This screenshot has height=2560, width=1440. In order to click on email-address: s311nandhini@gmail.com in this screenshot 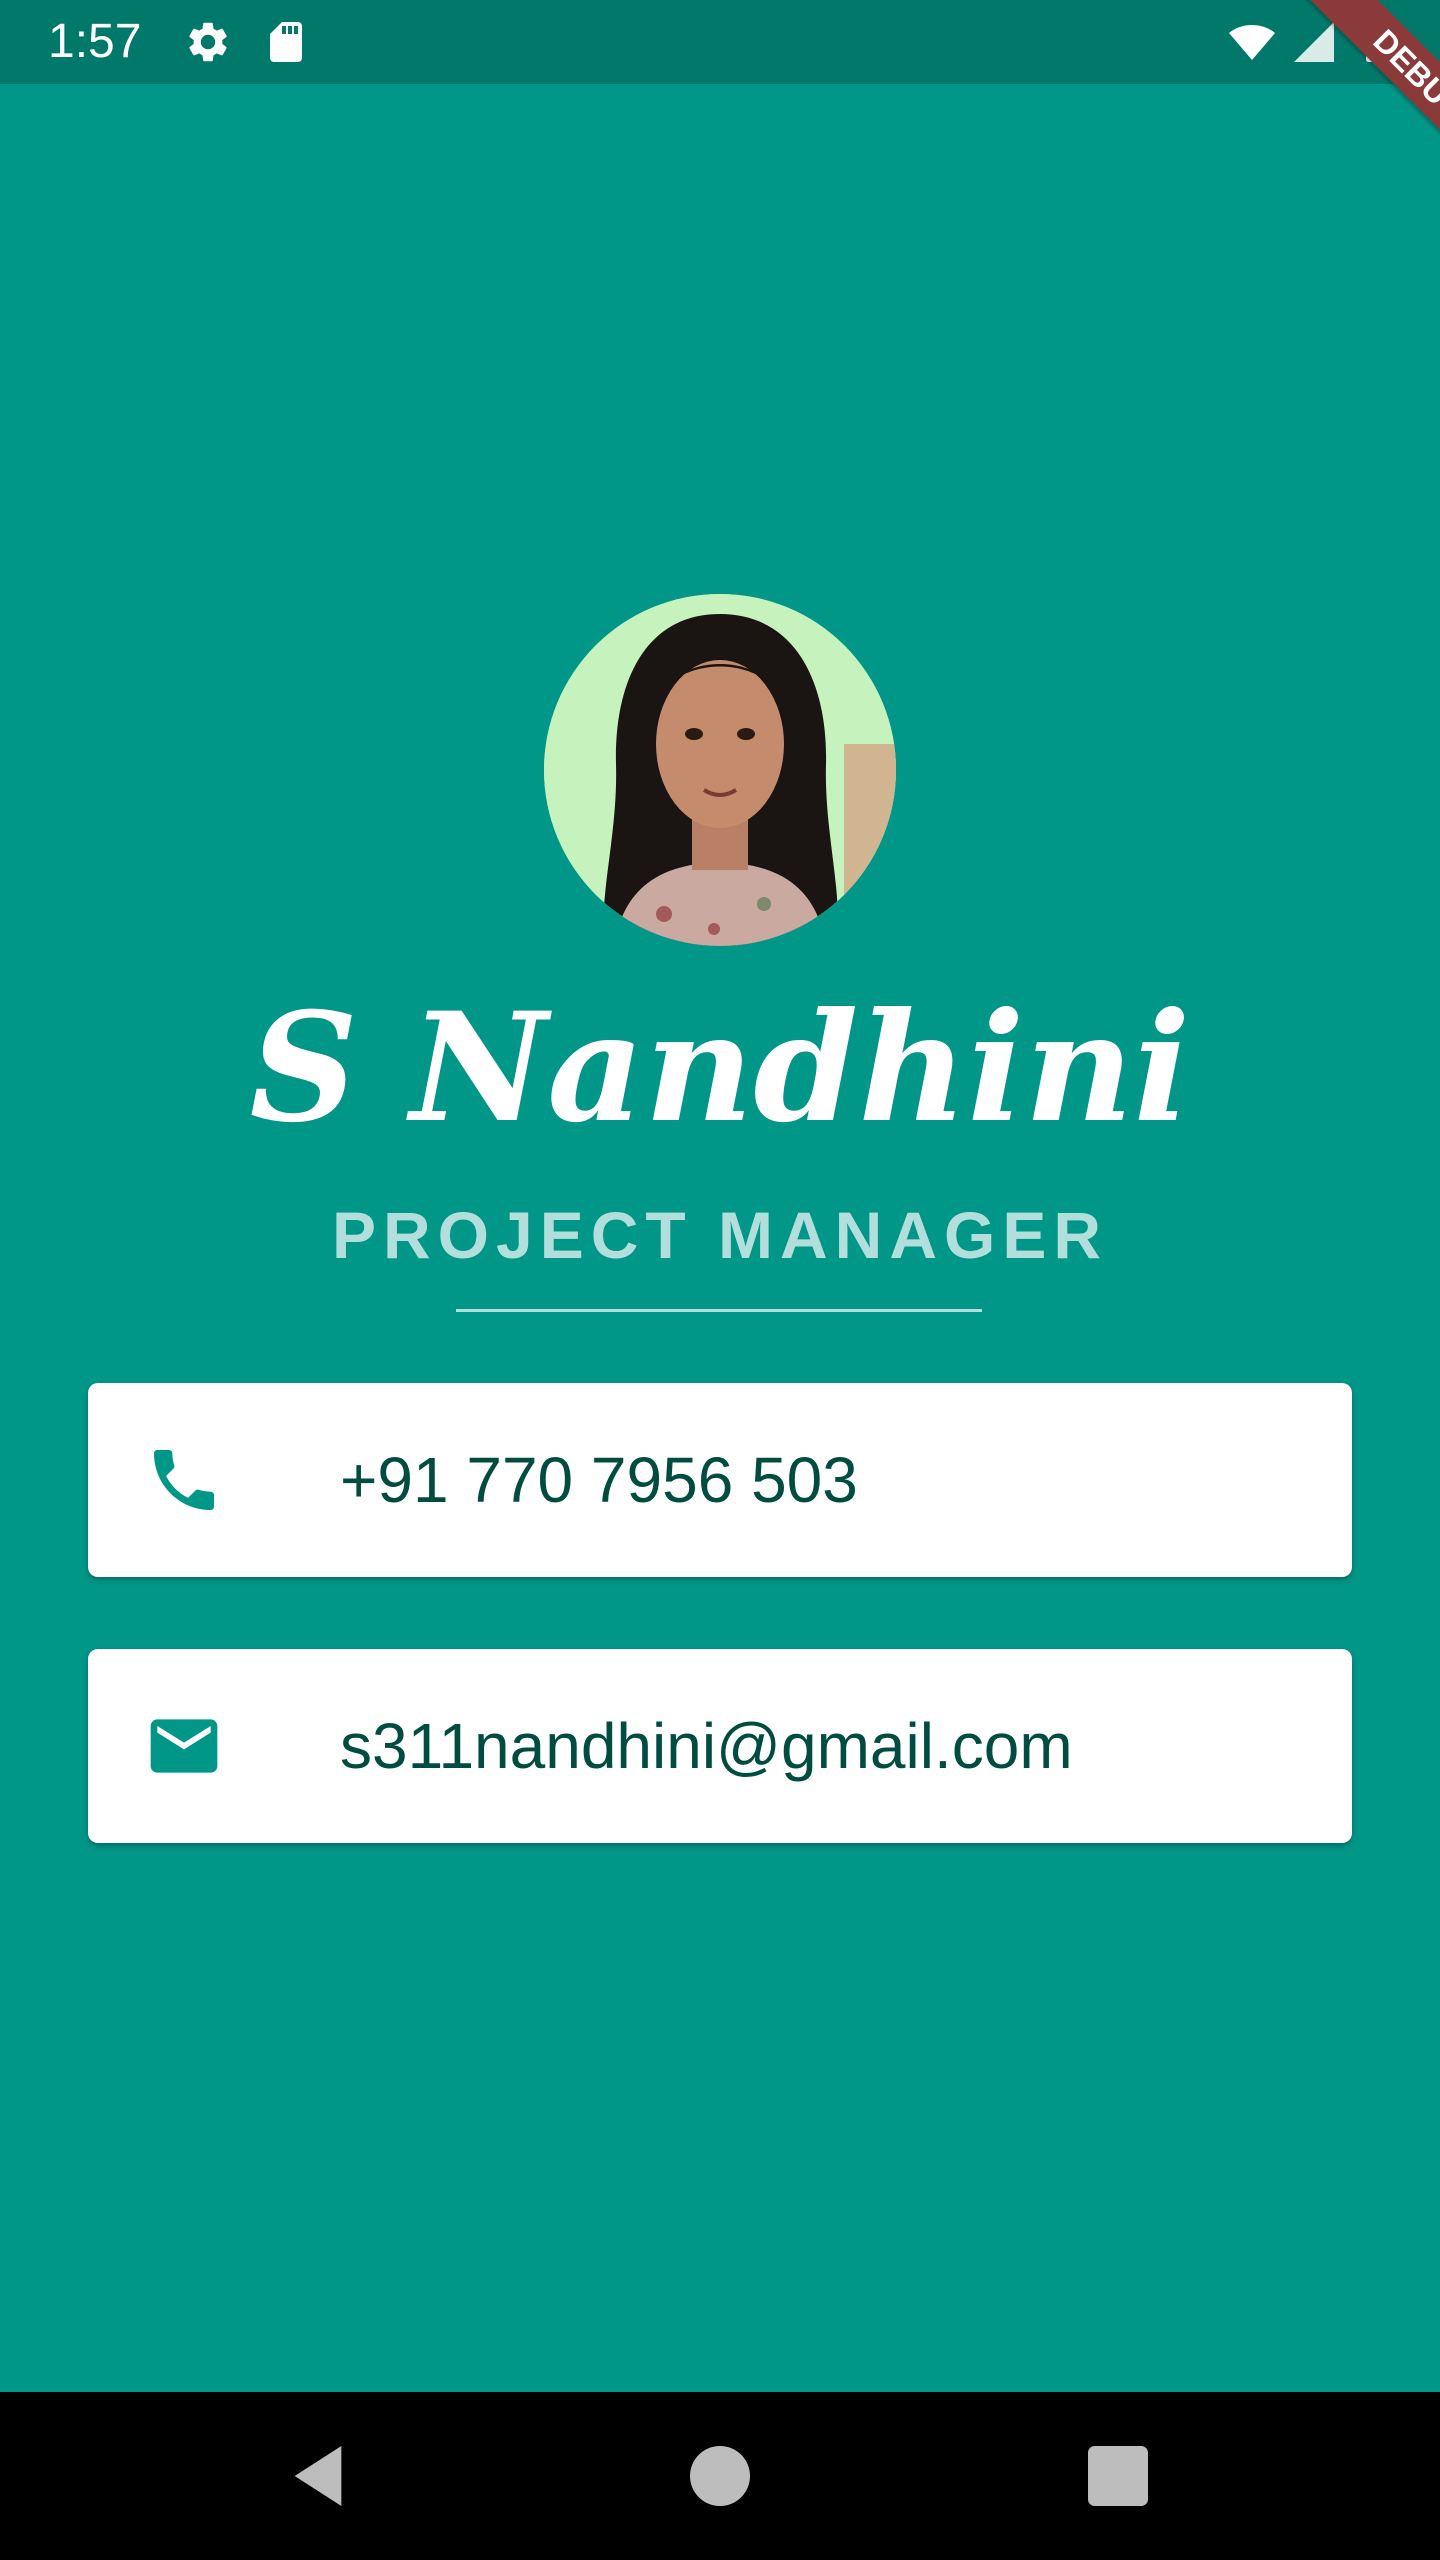, I will do `click(706, 1746)`.